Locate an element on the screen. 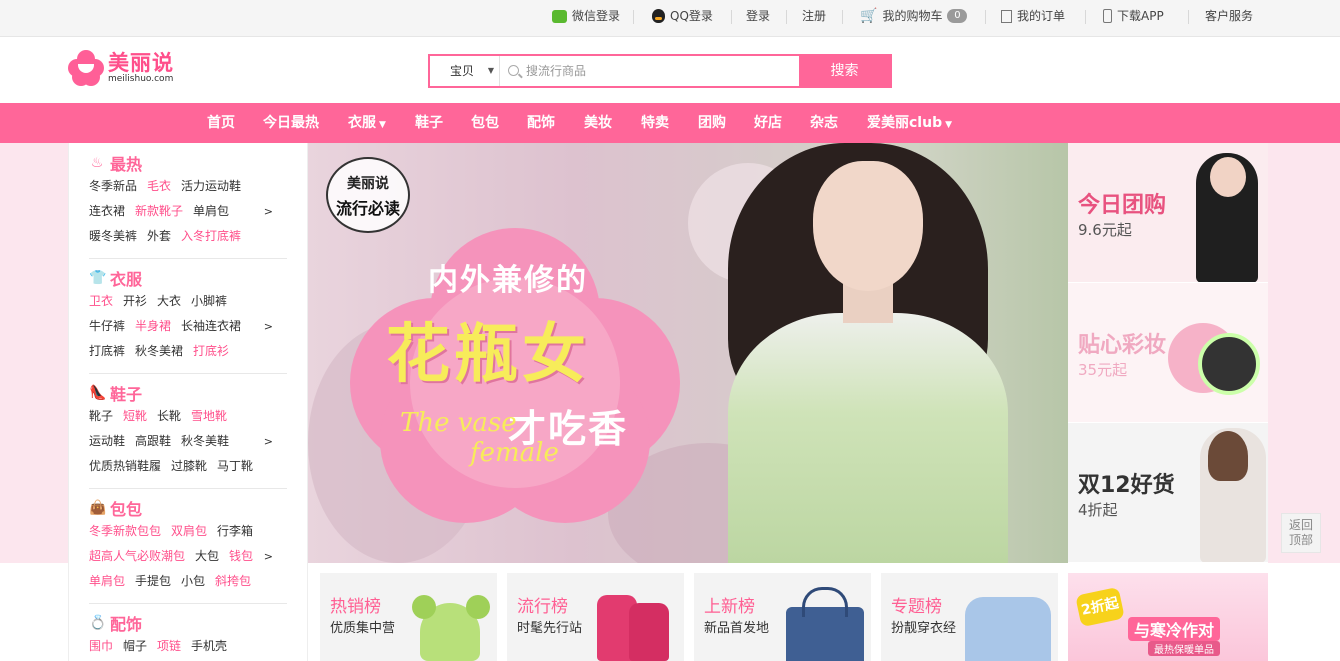 This screenshot has height=661, width=1340. search-button: 搜索 is located at coordinates (844, 71).